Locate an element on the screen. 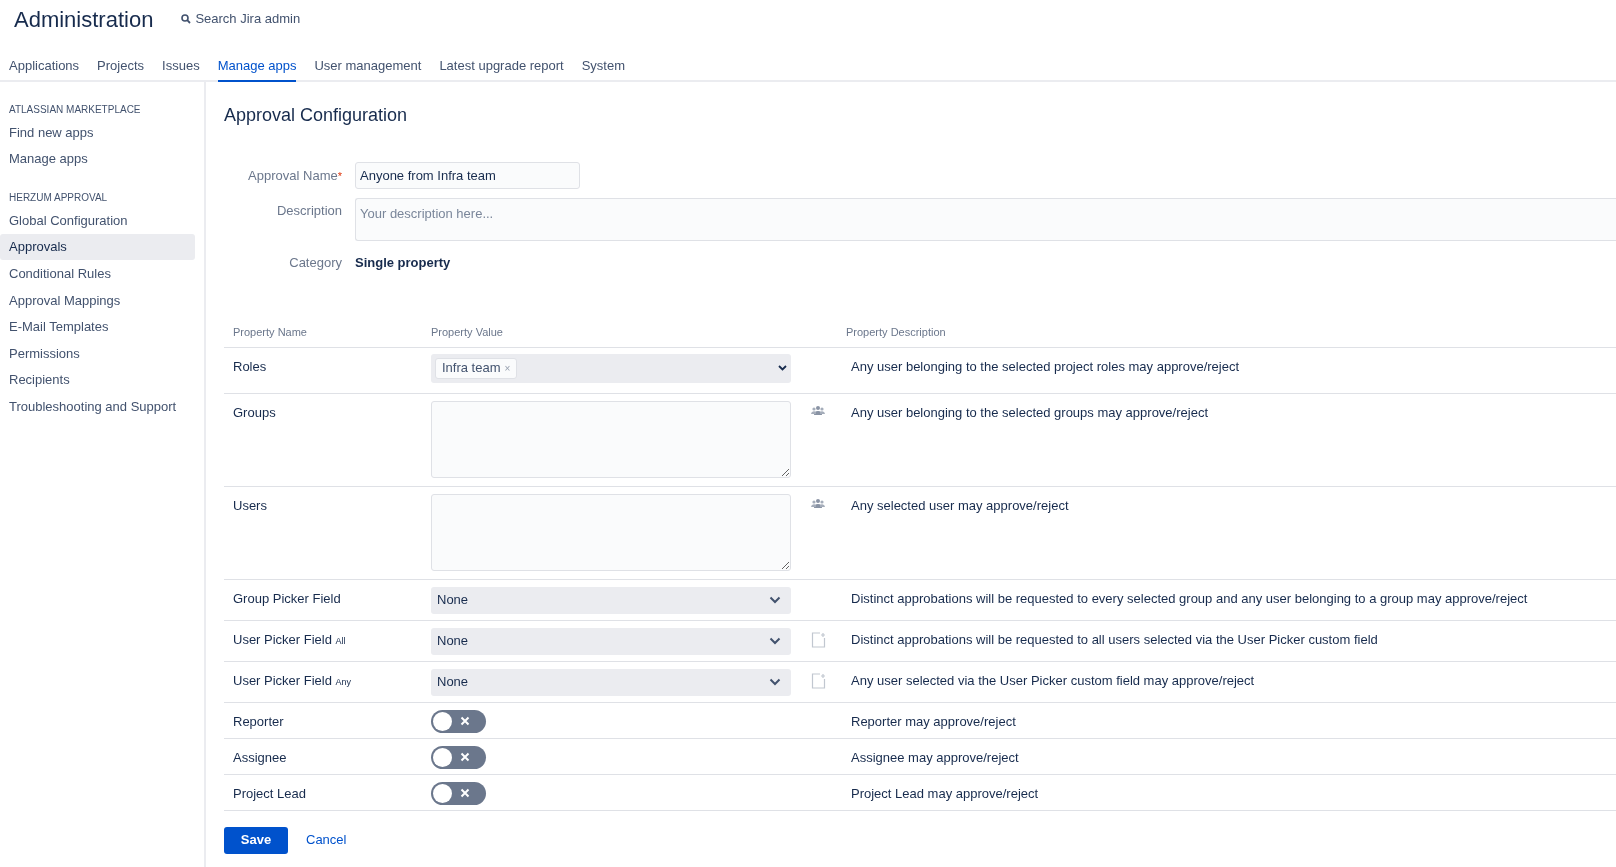  save-button: Save is located at coordinates (256, 840).